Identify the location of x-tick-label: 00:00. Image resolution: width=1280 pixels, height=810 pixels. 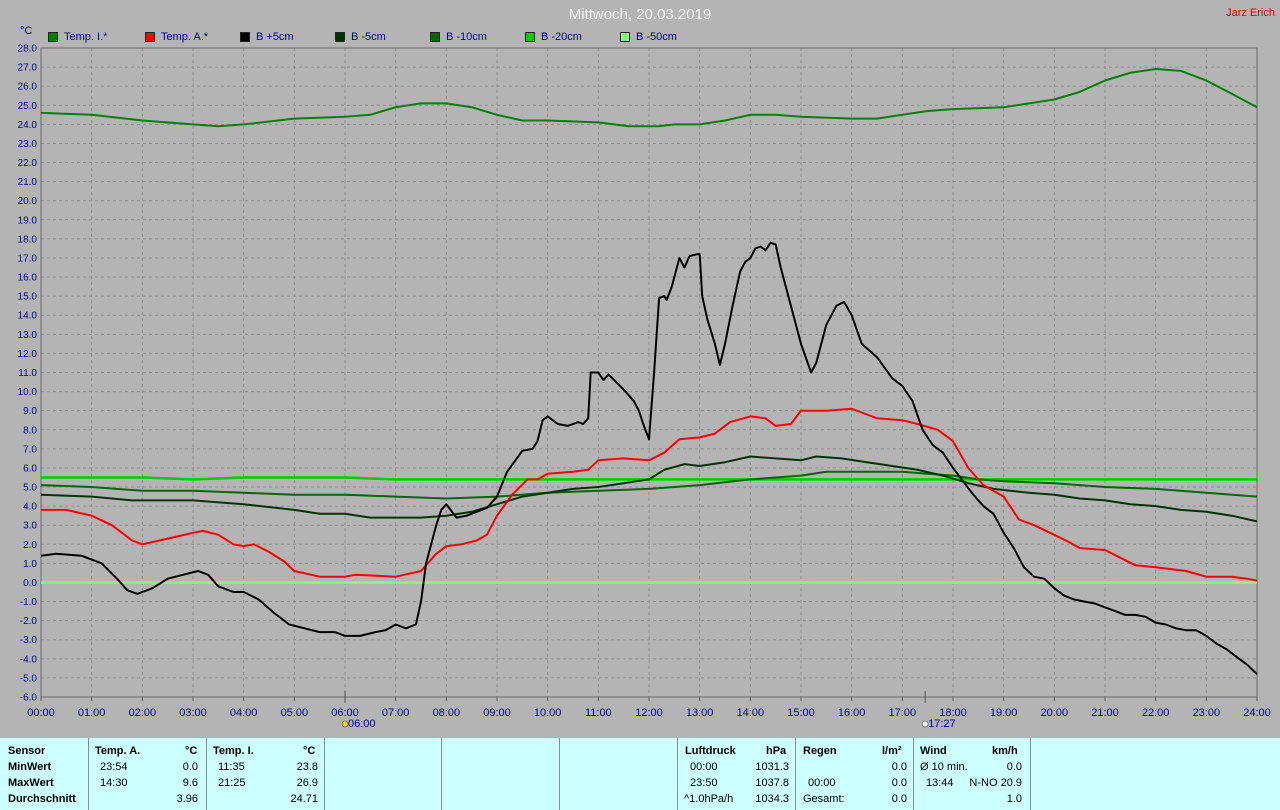
(41, 713).